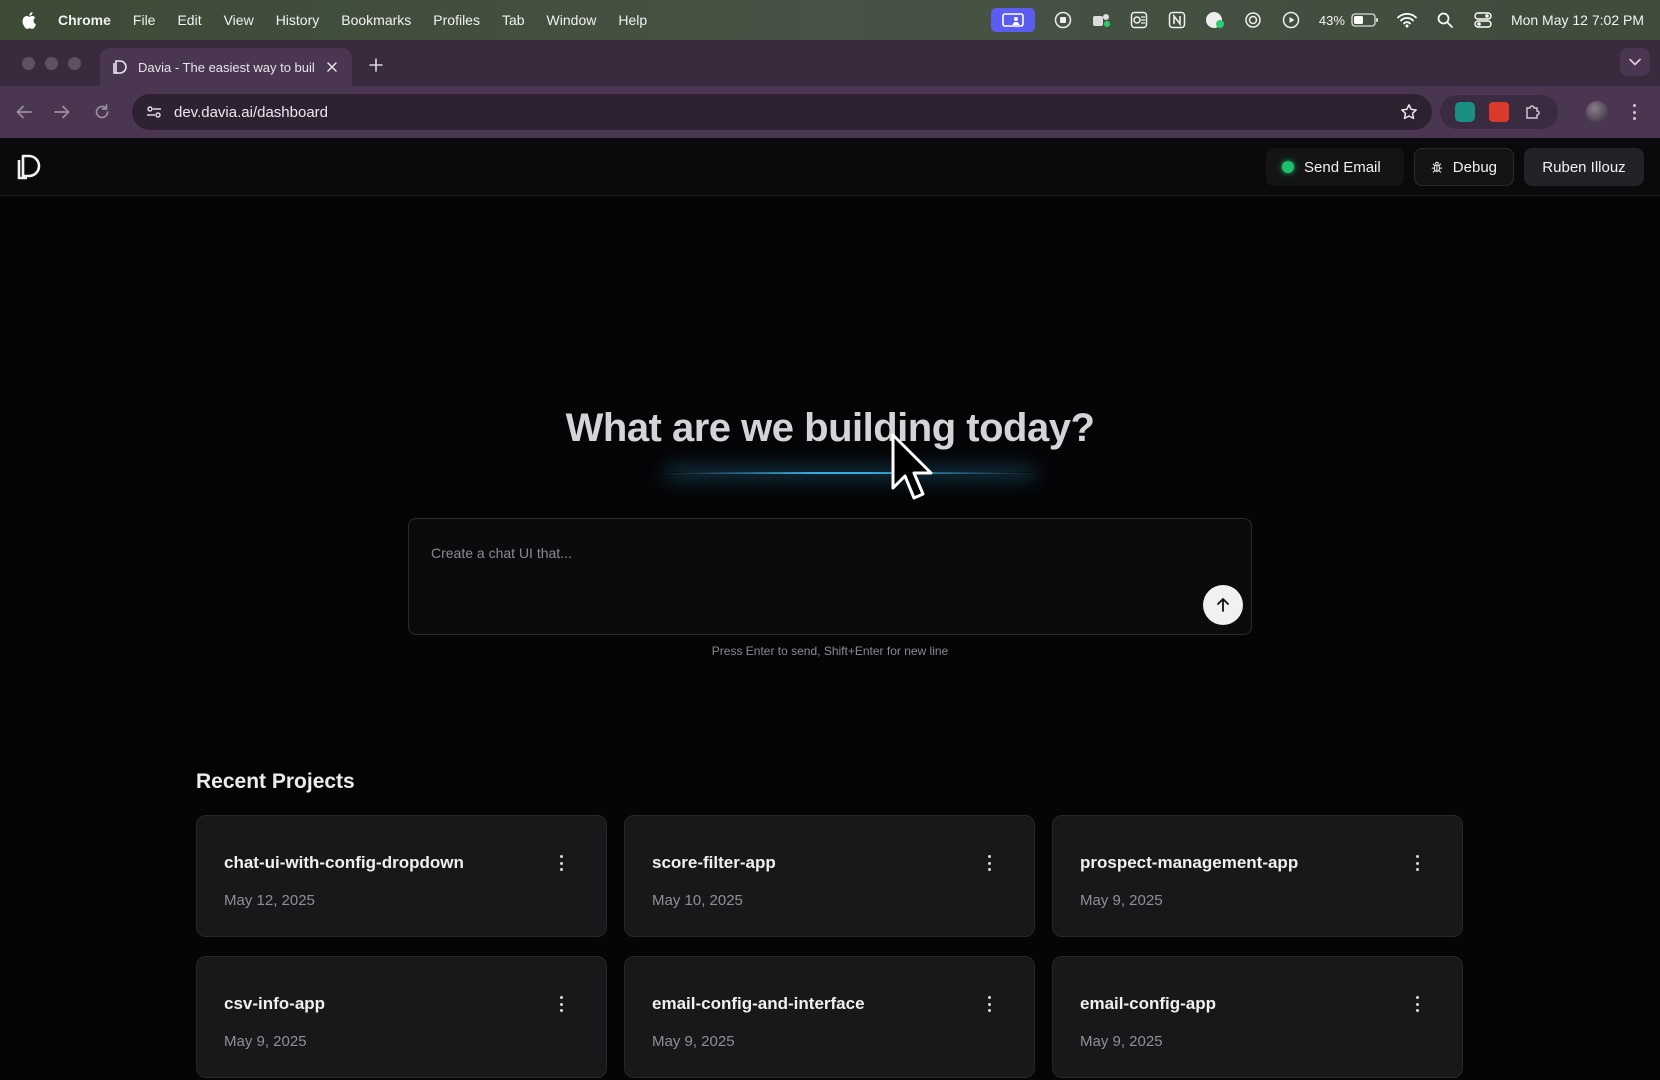  I want to click on play-icon, so click(1291, 20).